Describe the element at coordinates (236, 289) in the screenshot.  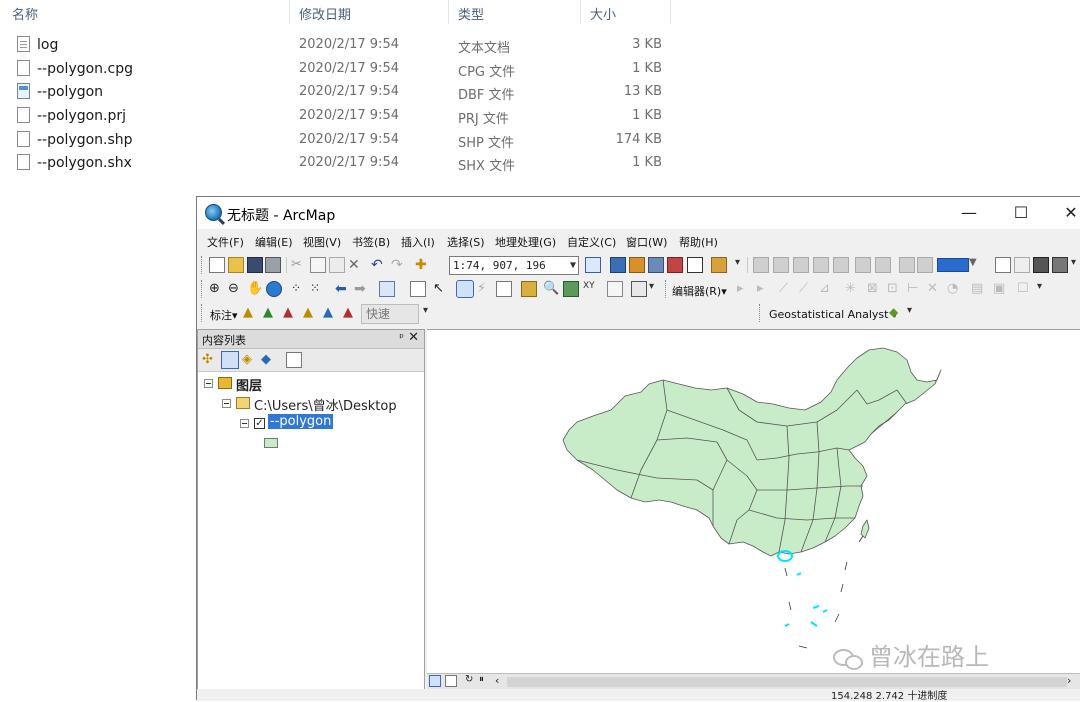
I see `zoom-out-icon: ⊖` at that location.